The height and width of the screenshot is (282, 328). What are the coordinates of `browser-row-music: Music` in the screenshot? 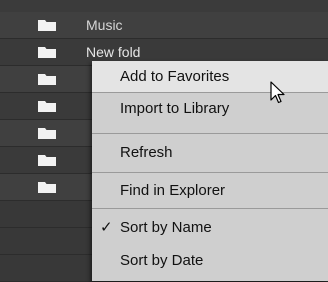 It's located at (164, 25).